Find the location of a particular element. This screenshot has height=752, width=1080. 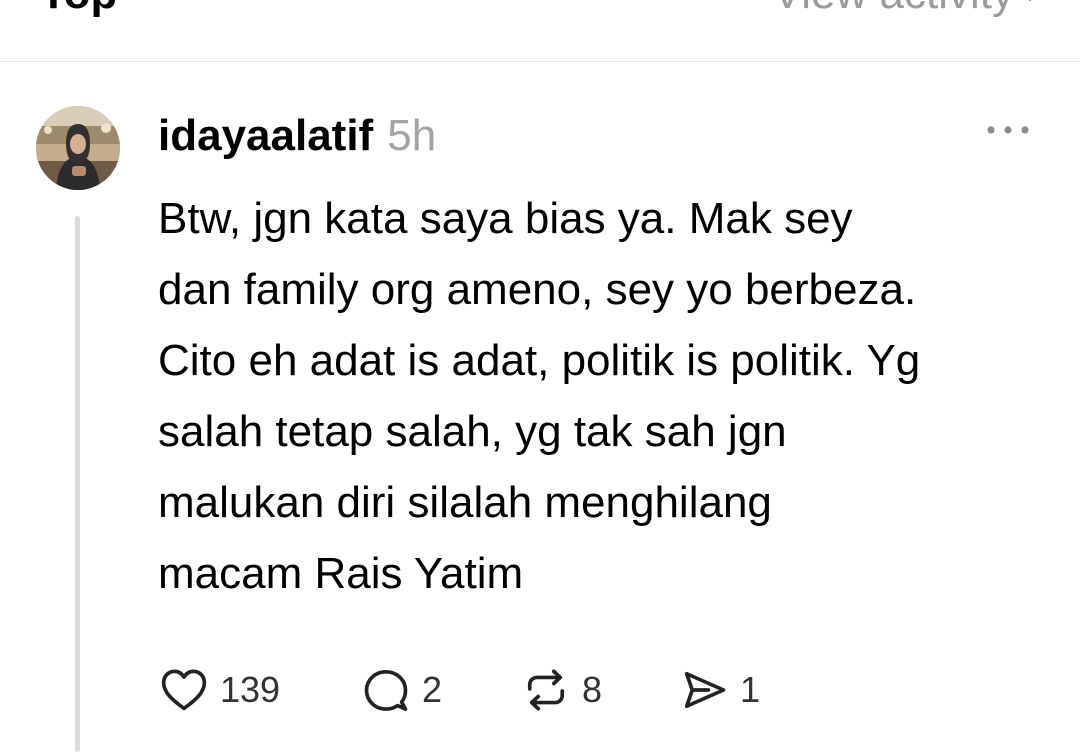

repost-arrows-icon is located at coordinates (546, 690).